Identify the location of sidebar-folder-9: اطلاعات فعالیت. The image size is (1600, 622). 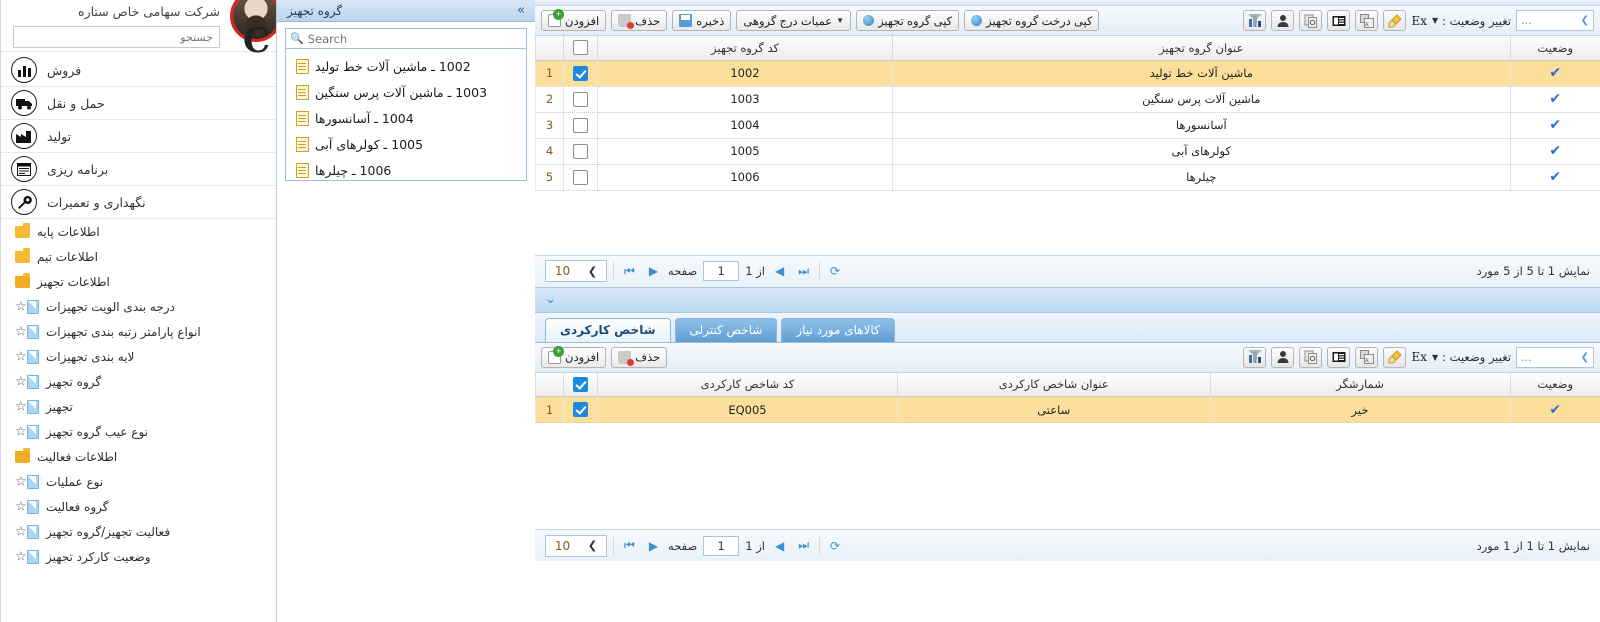
(138, 456).